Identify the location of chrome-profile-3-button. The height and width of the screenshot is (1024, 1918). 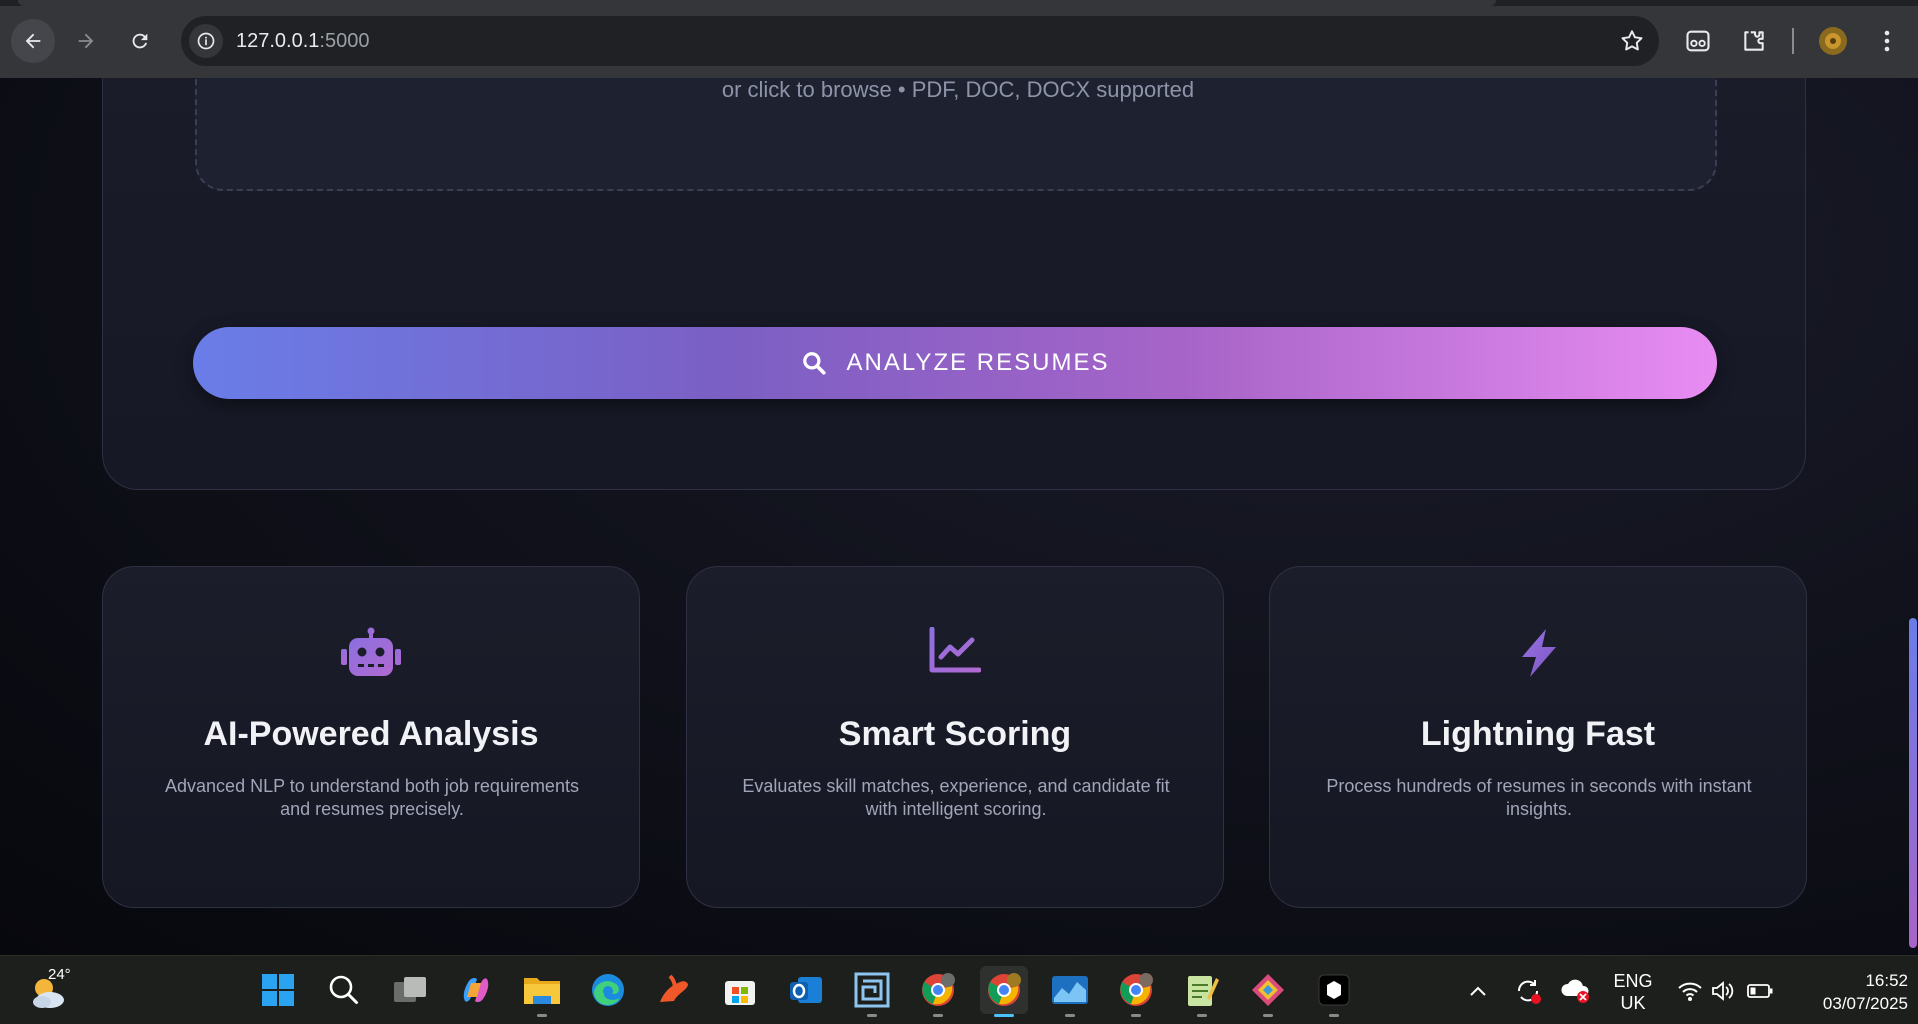
(1136, 991).